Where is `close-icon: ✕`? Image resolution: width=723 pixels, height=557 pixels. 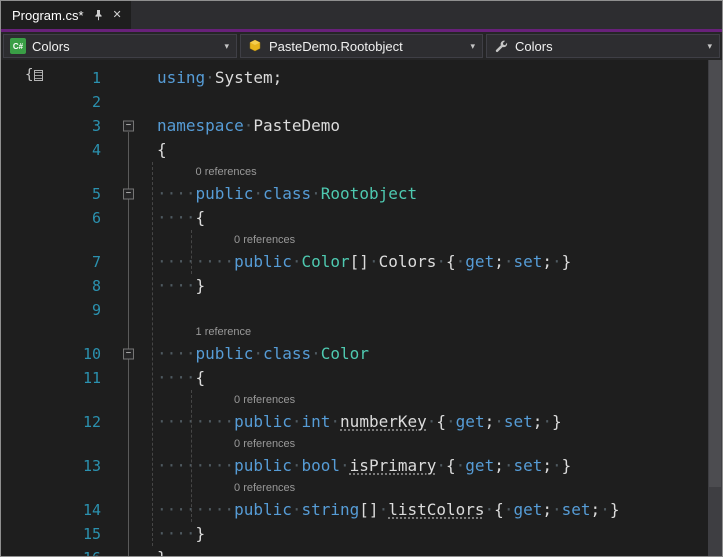 close-icon: ✕ is located at coordinates (117, 15).